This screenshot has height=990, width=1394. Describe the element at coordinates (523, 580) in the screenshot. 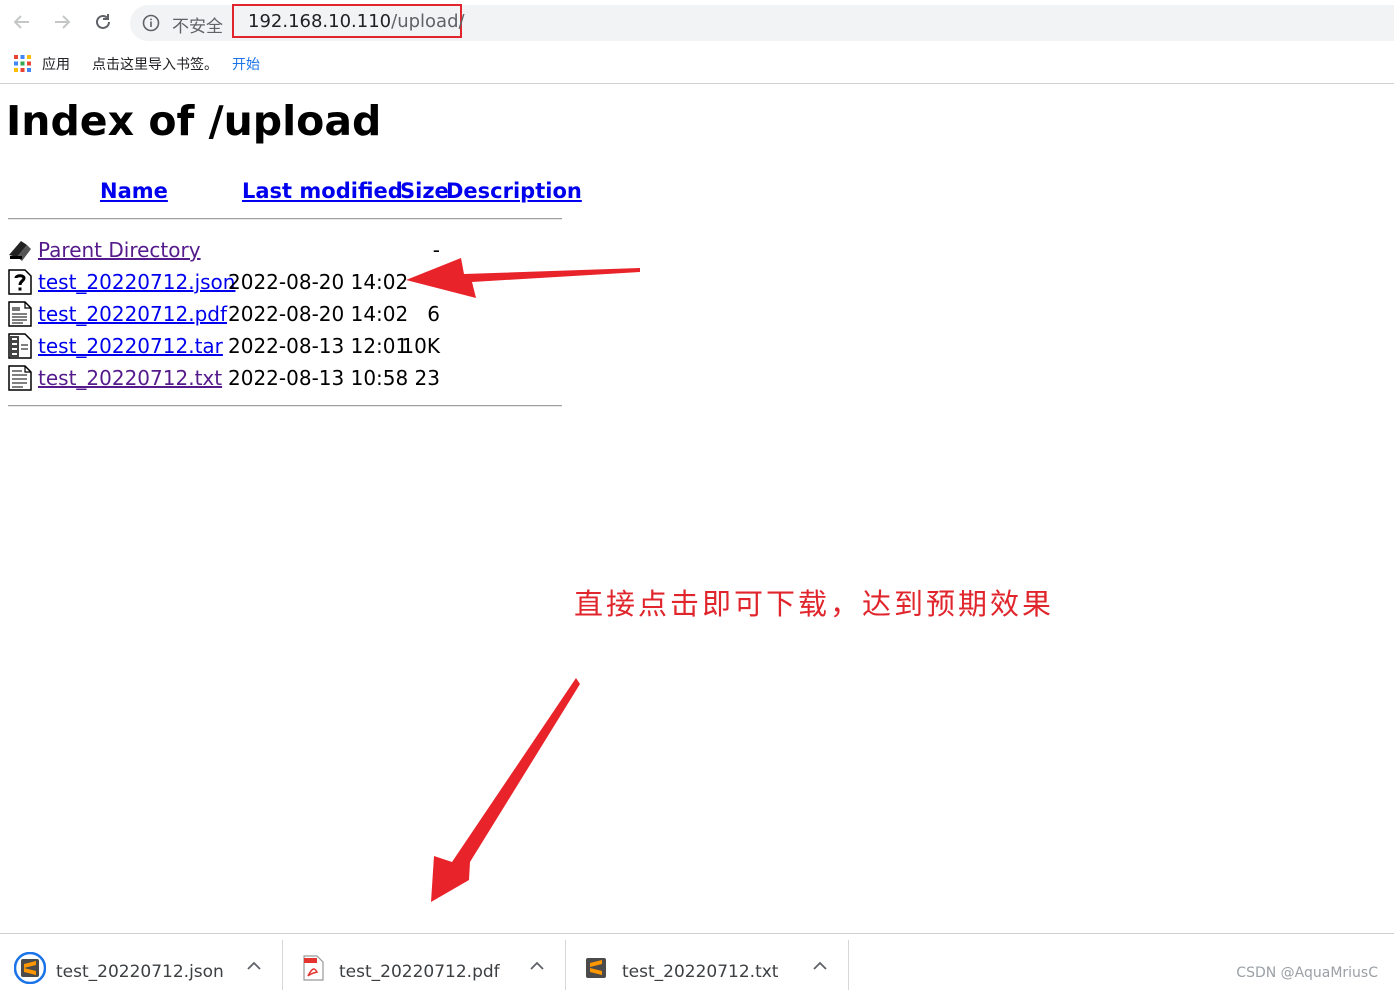

I see `annotation-arrows` at that location.